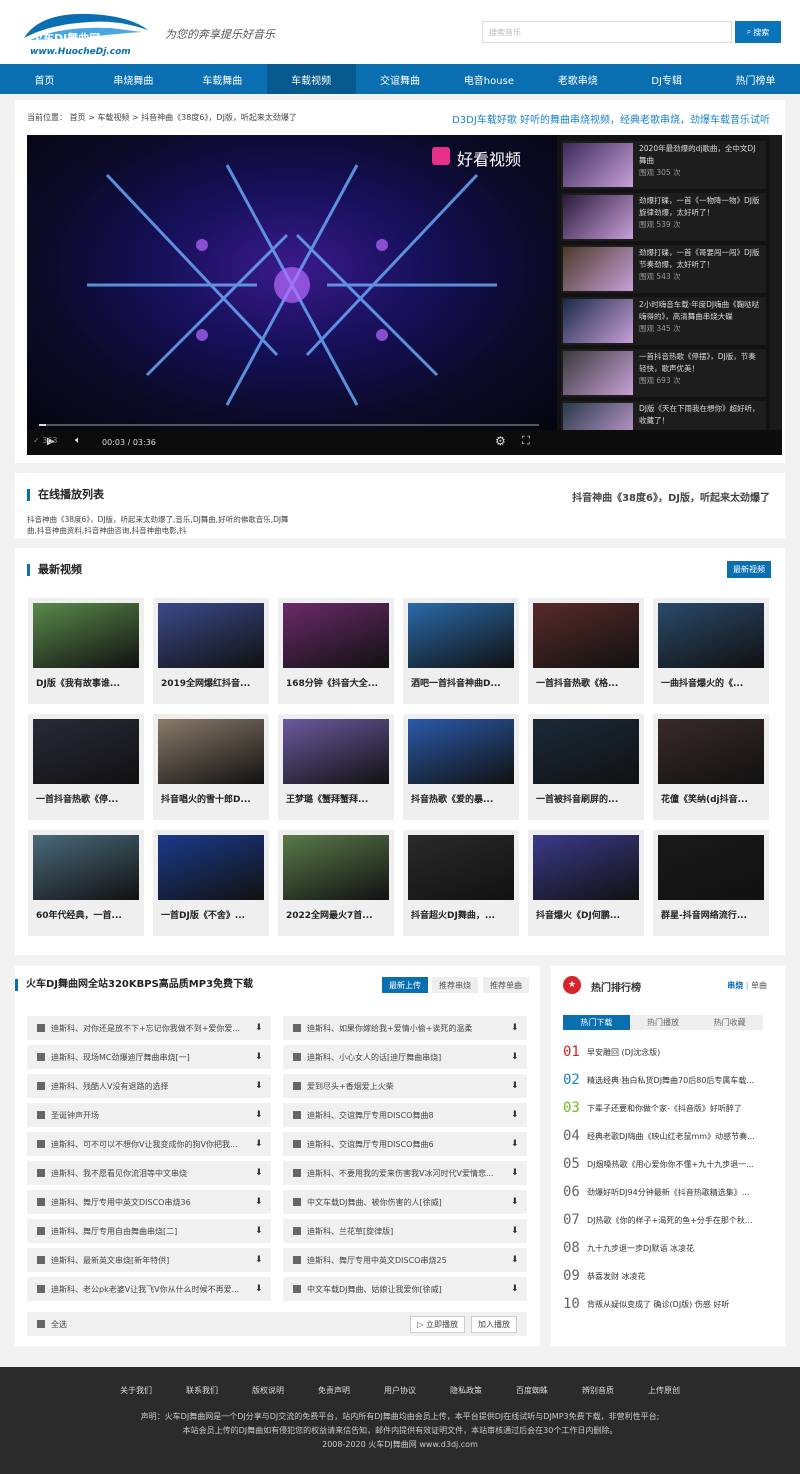  I want to click on ranking-item: 03 下辈子还要和你做个家-《抖音版》好听醉了, so click(669, 1108).